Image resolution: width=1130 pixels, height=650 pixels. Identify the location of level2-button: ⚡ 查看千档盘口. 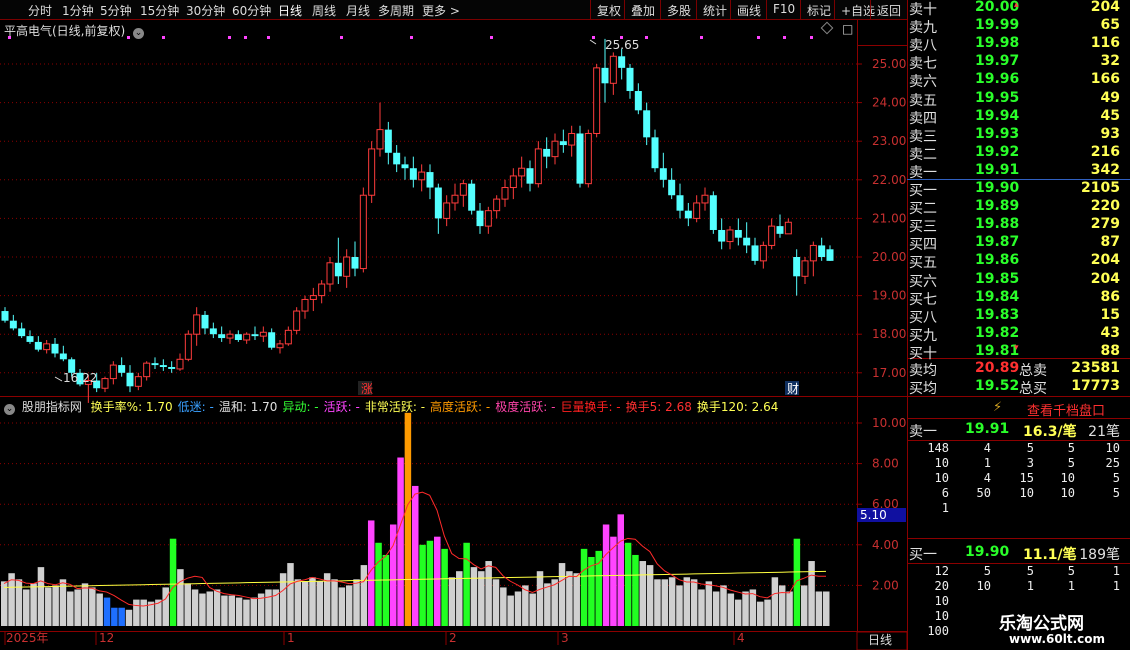
(1018, 409).